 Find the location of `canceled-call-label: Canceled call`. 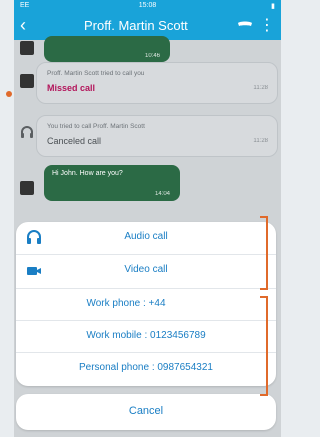

canceled-call-label: Canceled call is located at coordinates (74, 141).